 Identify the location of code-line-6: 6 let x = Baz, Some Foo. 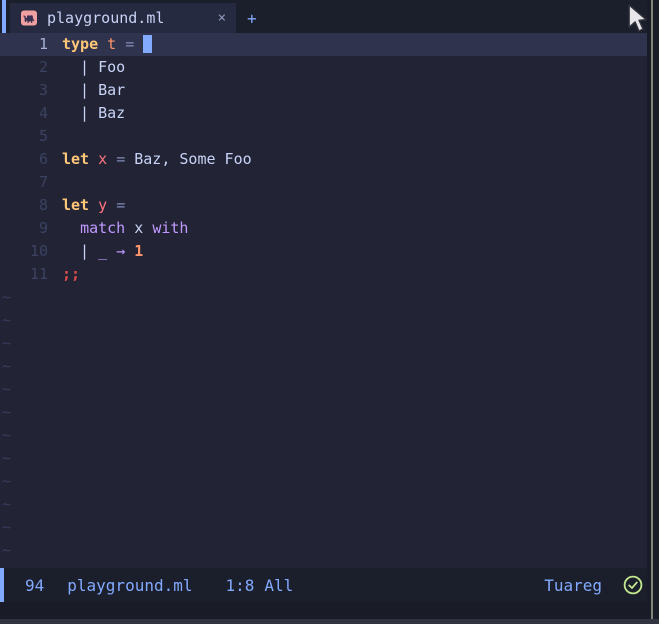
(323, 159).